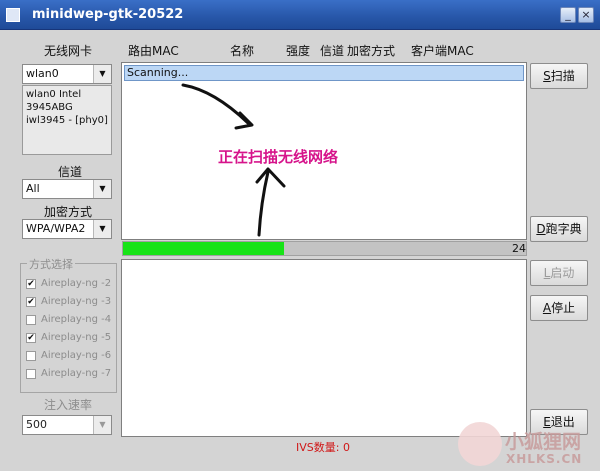 The width and height of the screenshot is (600, 471). What do you see at coordinates (323, 447) in the screenshot?
I see `ivs-count: IVS数量: 0` at bounding box center [323, 447].